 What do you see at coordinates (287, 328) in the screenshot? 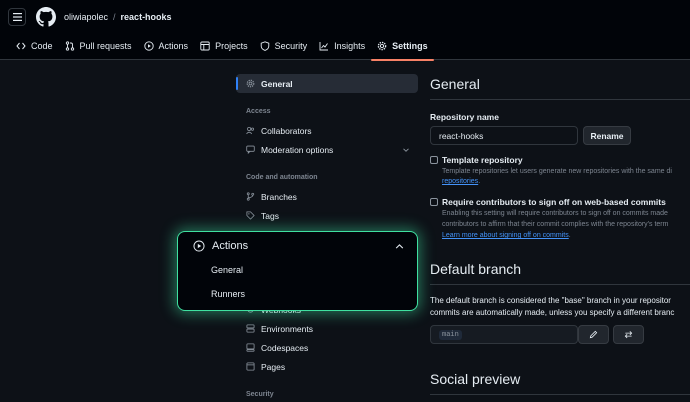
I see `sidebar-item-label: Environments` at bounding box center [287, 328].